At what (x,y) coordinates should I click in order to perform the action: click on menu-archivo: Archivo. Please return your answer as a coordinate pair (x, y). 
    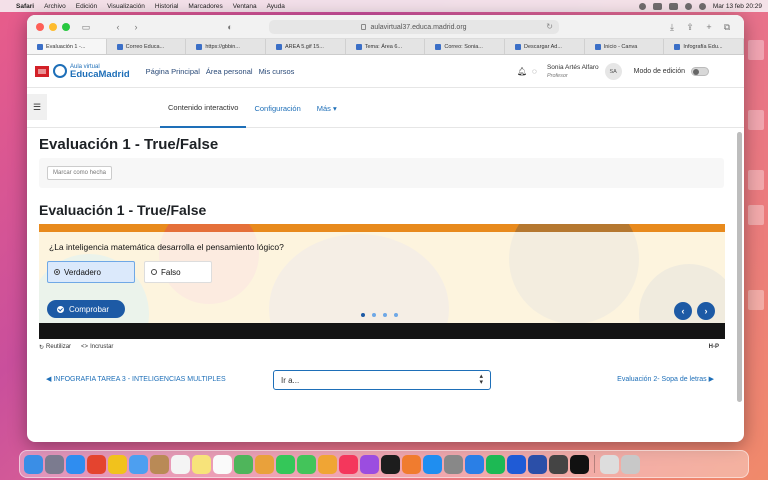
    Looking at the image, I should click on (55, 6).